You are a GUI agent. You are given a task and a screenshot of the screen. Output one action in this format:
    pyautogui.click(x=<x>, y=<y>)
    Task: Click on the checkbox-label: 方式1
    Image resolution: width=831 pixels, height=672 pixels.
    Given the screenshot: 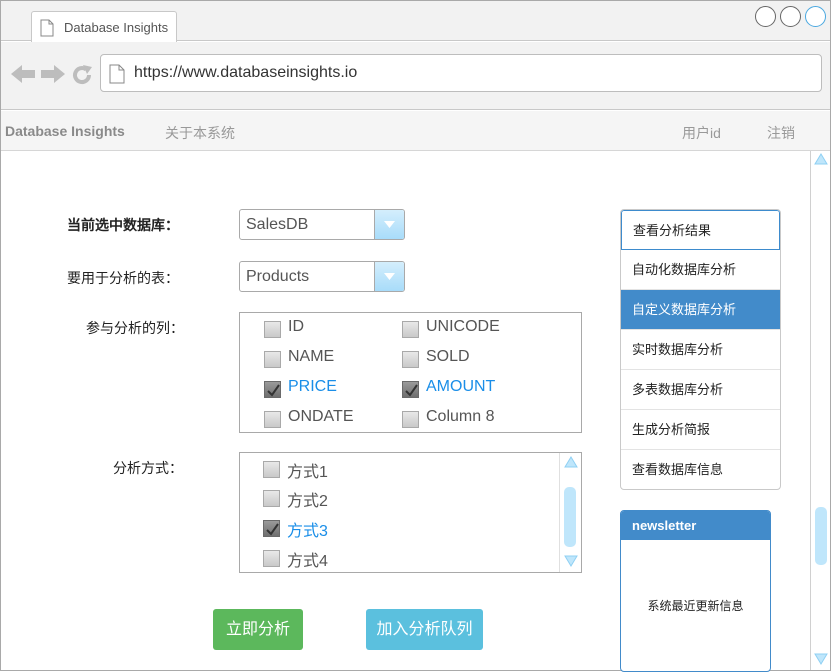 What is the action you would take?
    pyautogui.click(x=307, y=472)
    